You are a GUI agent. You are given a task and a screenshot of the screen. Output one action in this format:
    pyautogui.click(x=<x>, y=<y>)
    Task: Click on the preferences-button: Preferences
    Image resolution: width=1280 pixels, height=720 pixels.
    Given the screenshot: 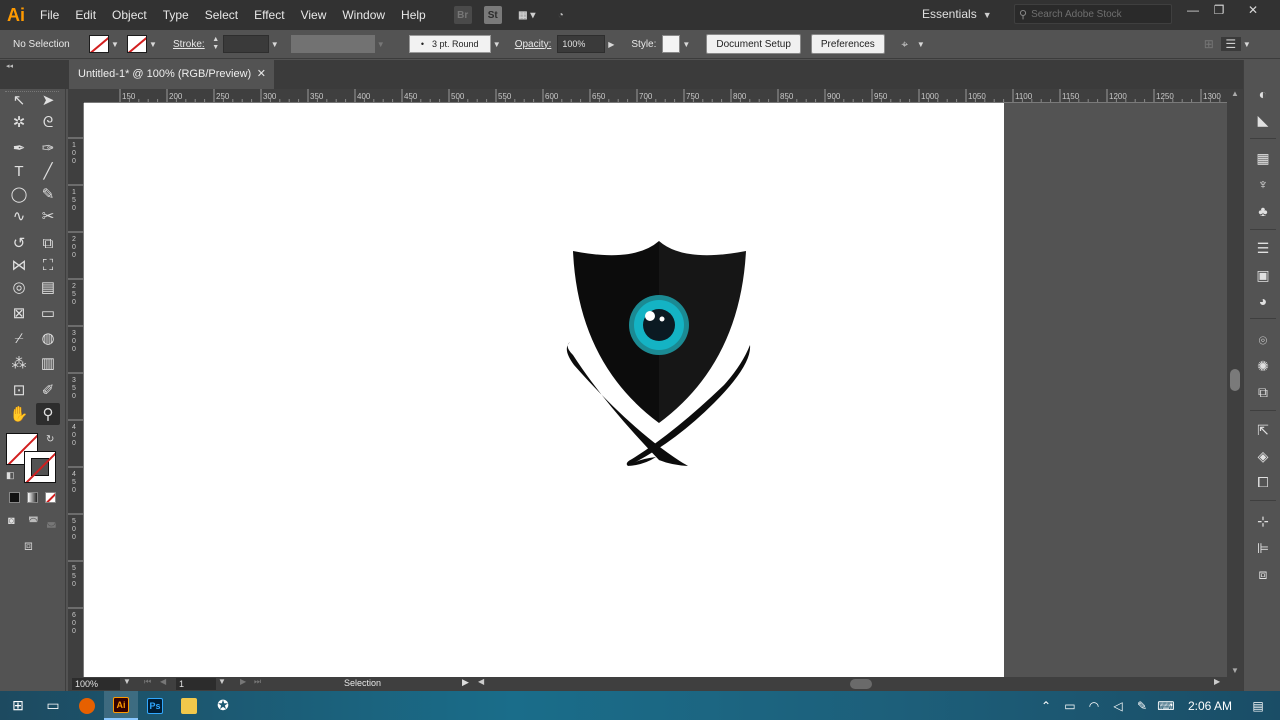 What is the action you would take?
    pyautogui.click(x=847, y=44)
    